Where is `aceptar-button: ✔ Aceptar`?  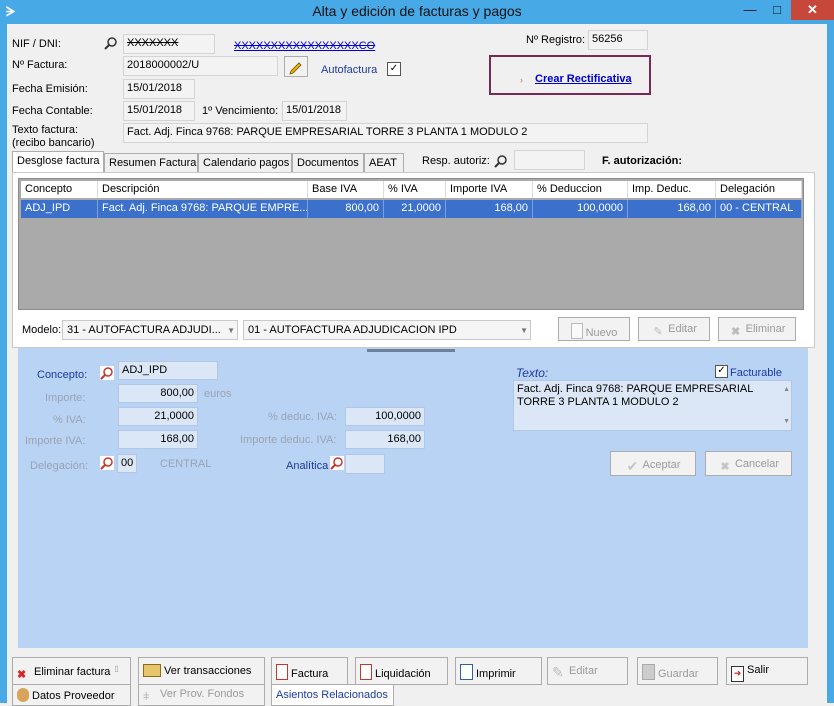
aceptar-button: ✔ Aceptar is located at coordinates (653, 463).